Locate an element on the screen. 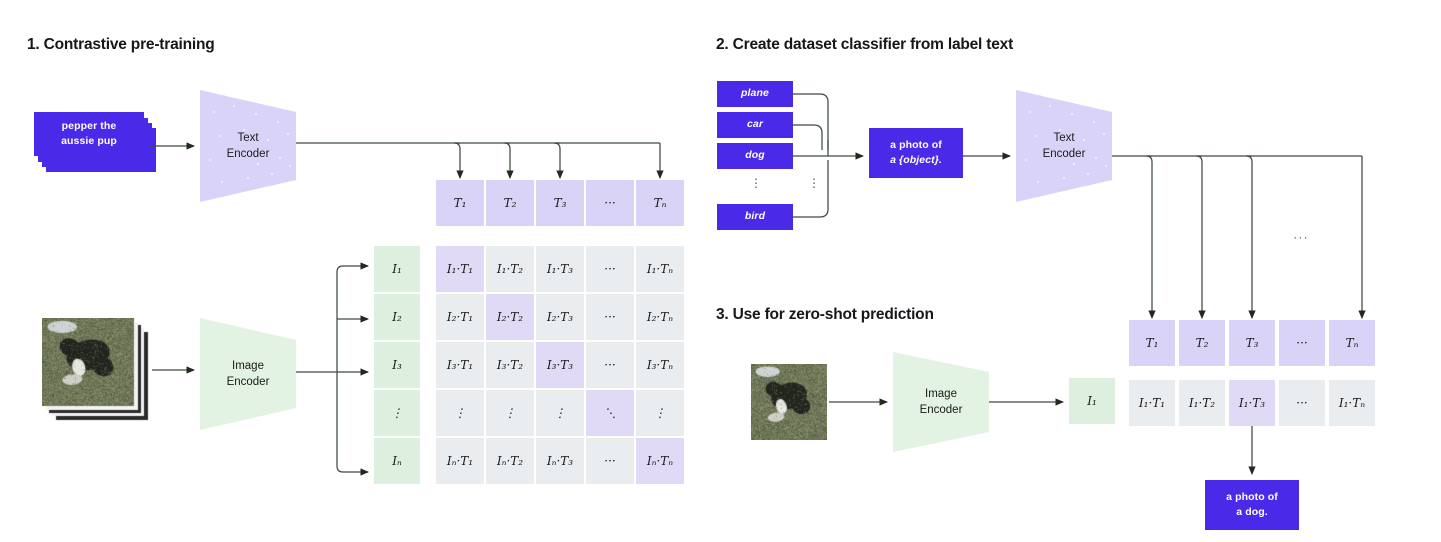 The width and height of the screenshot is (1441, 542). matrix-cell-r4-c5: ⋮ is located at coordinates (660, 413).